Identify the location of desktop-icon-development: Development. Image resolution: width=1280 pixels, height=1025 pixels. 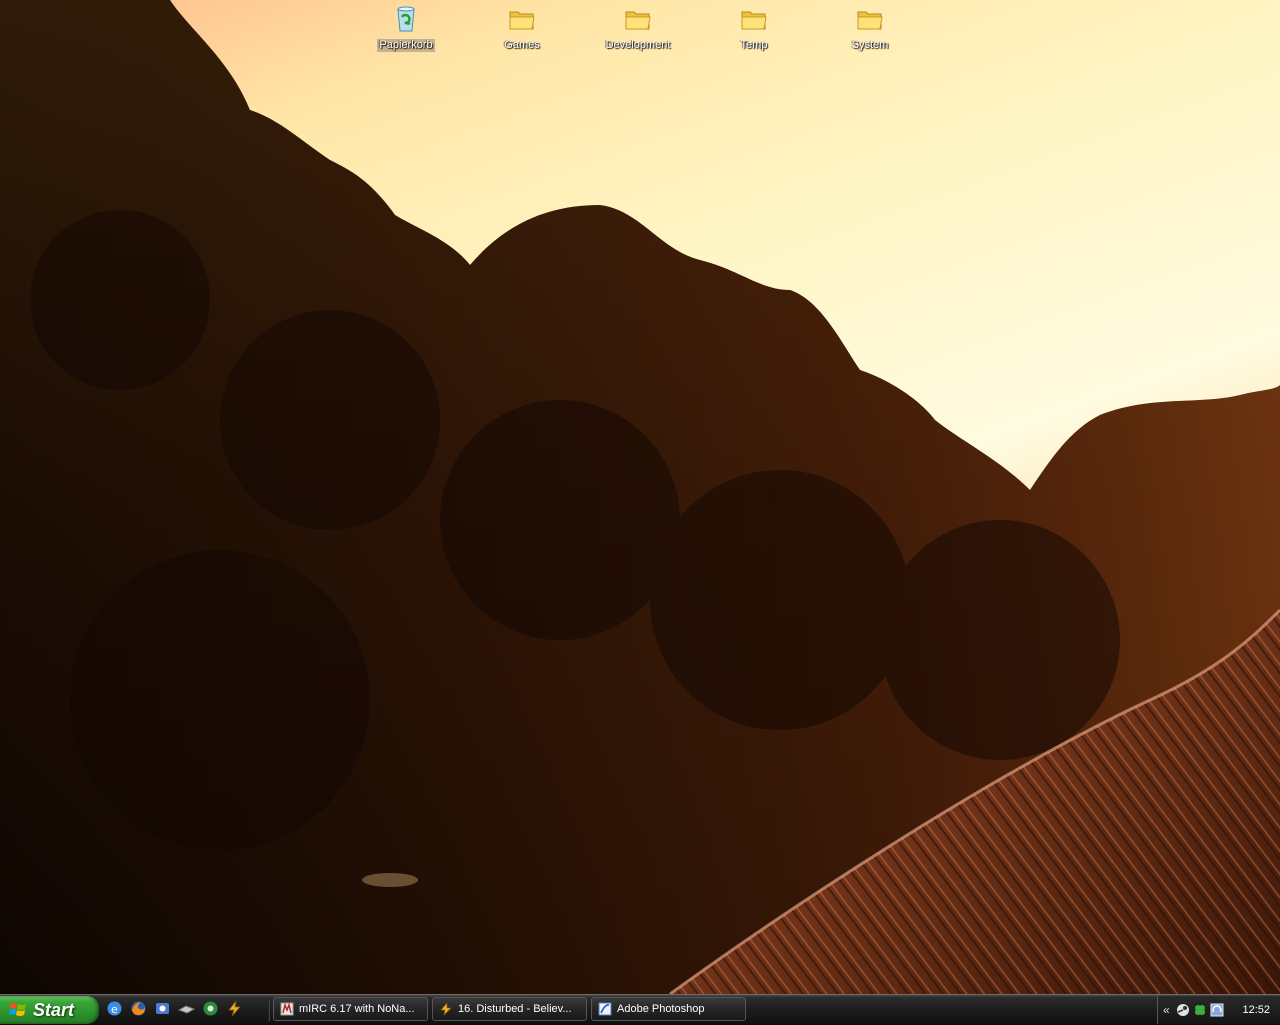
(638, 28).